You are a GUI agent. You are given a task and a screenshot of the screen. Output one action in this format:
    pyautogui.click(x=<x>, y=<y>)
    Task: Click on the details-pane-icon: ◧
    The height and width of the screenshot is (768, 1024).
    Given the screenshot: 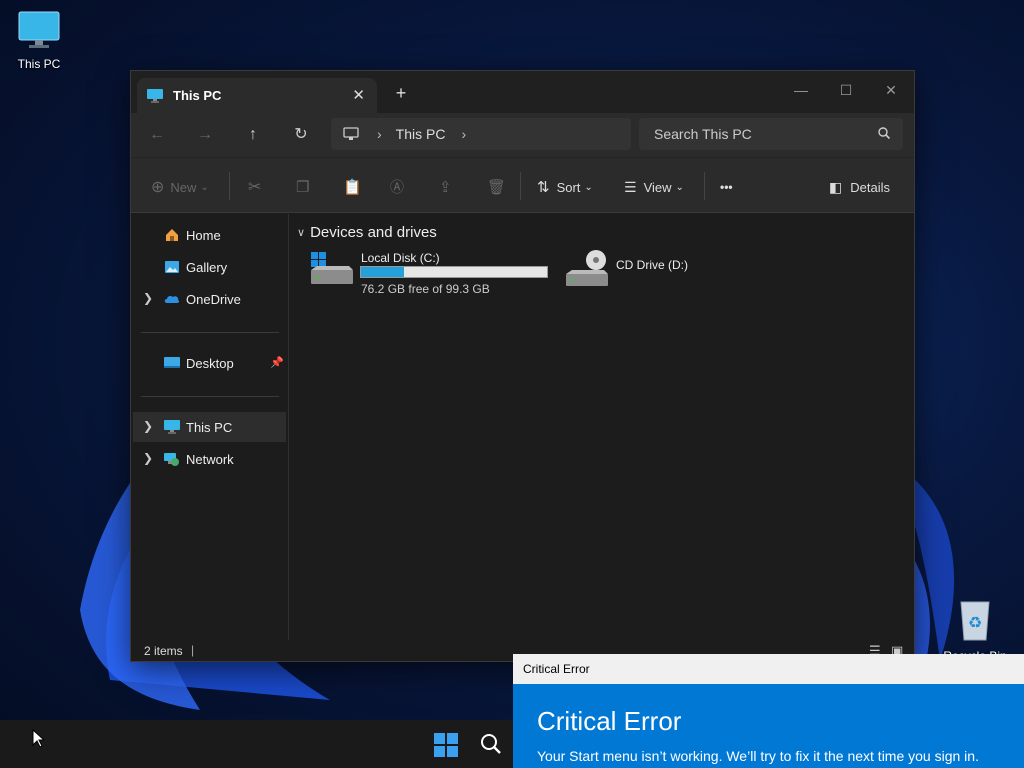 What is the action you would take?
    pyautogui.click(x=836, y=186)
    